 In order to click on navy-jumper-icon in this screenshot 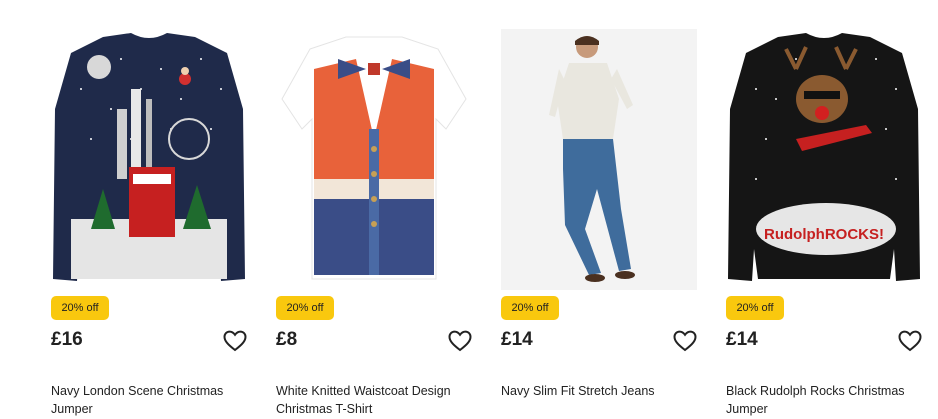, I will do `click(149, 159)`.